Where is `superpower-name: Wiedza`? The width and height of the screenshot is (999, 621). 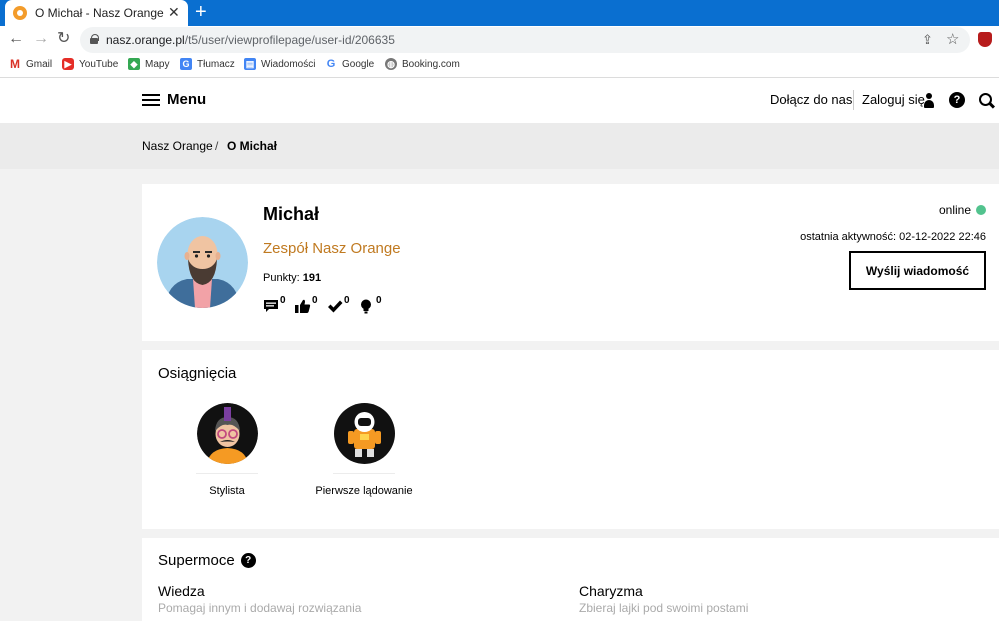 superpower-name: Wiedza is located at coordinates (181, 591).